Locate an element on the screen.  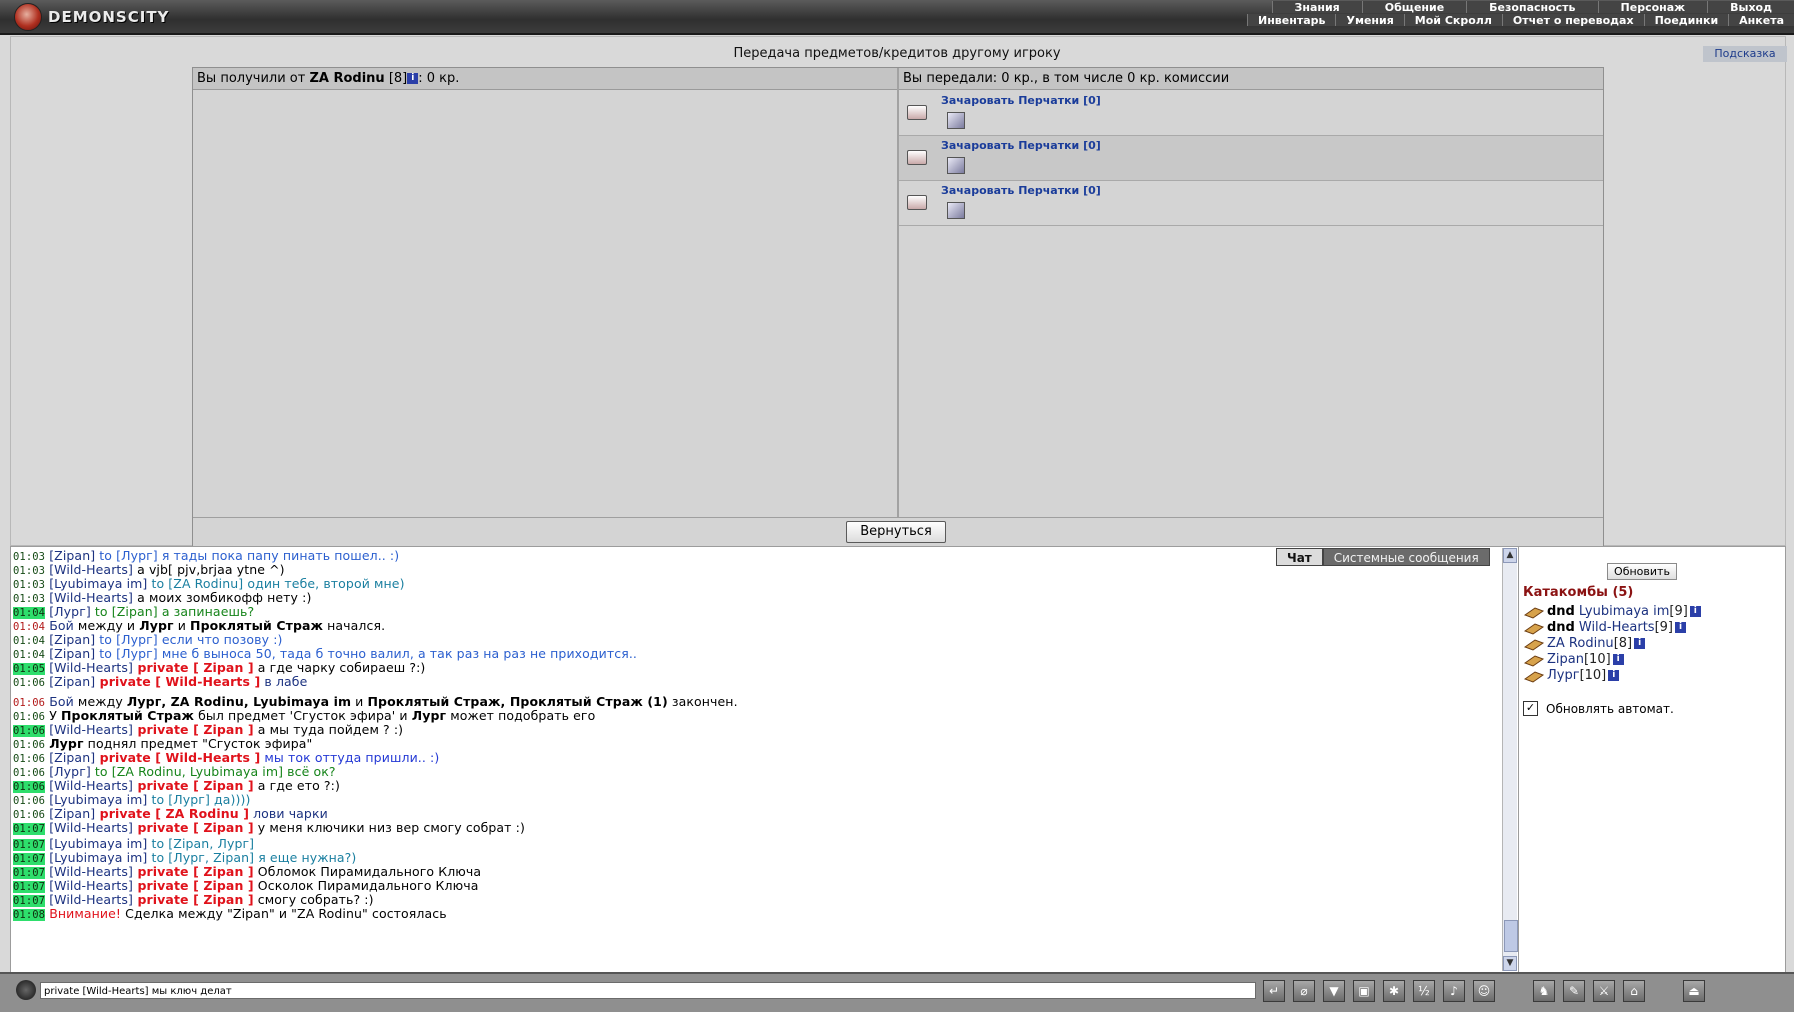
translit-icon: ✱ is located at coordinates (1394, 991).